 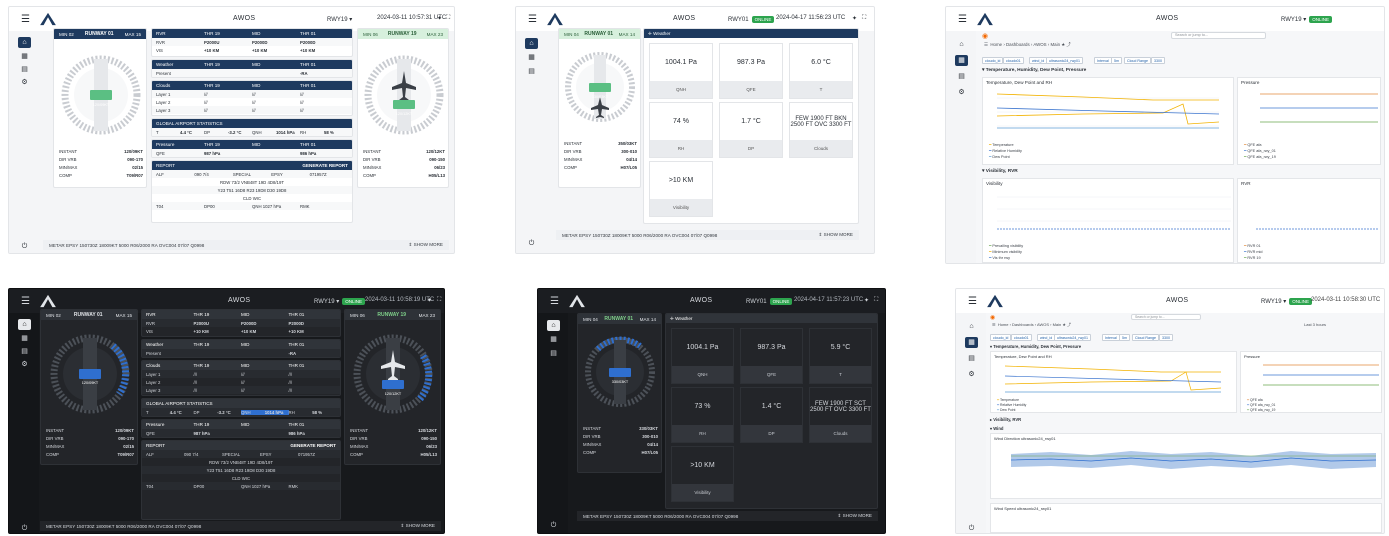 What do you see at coordinates (1005, 251) in the screenshot?
I see `legend-item: ━ Minimum visibility` at bounding box center [1005, 251].